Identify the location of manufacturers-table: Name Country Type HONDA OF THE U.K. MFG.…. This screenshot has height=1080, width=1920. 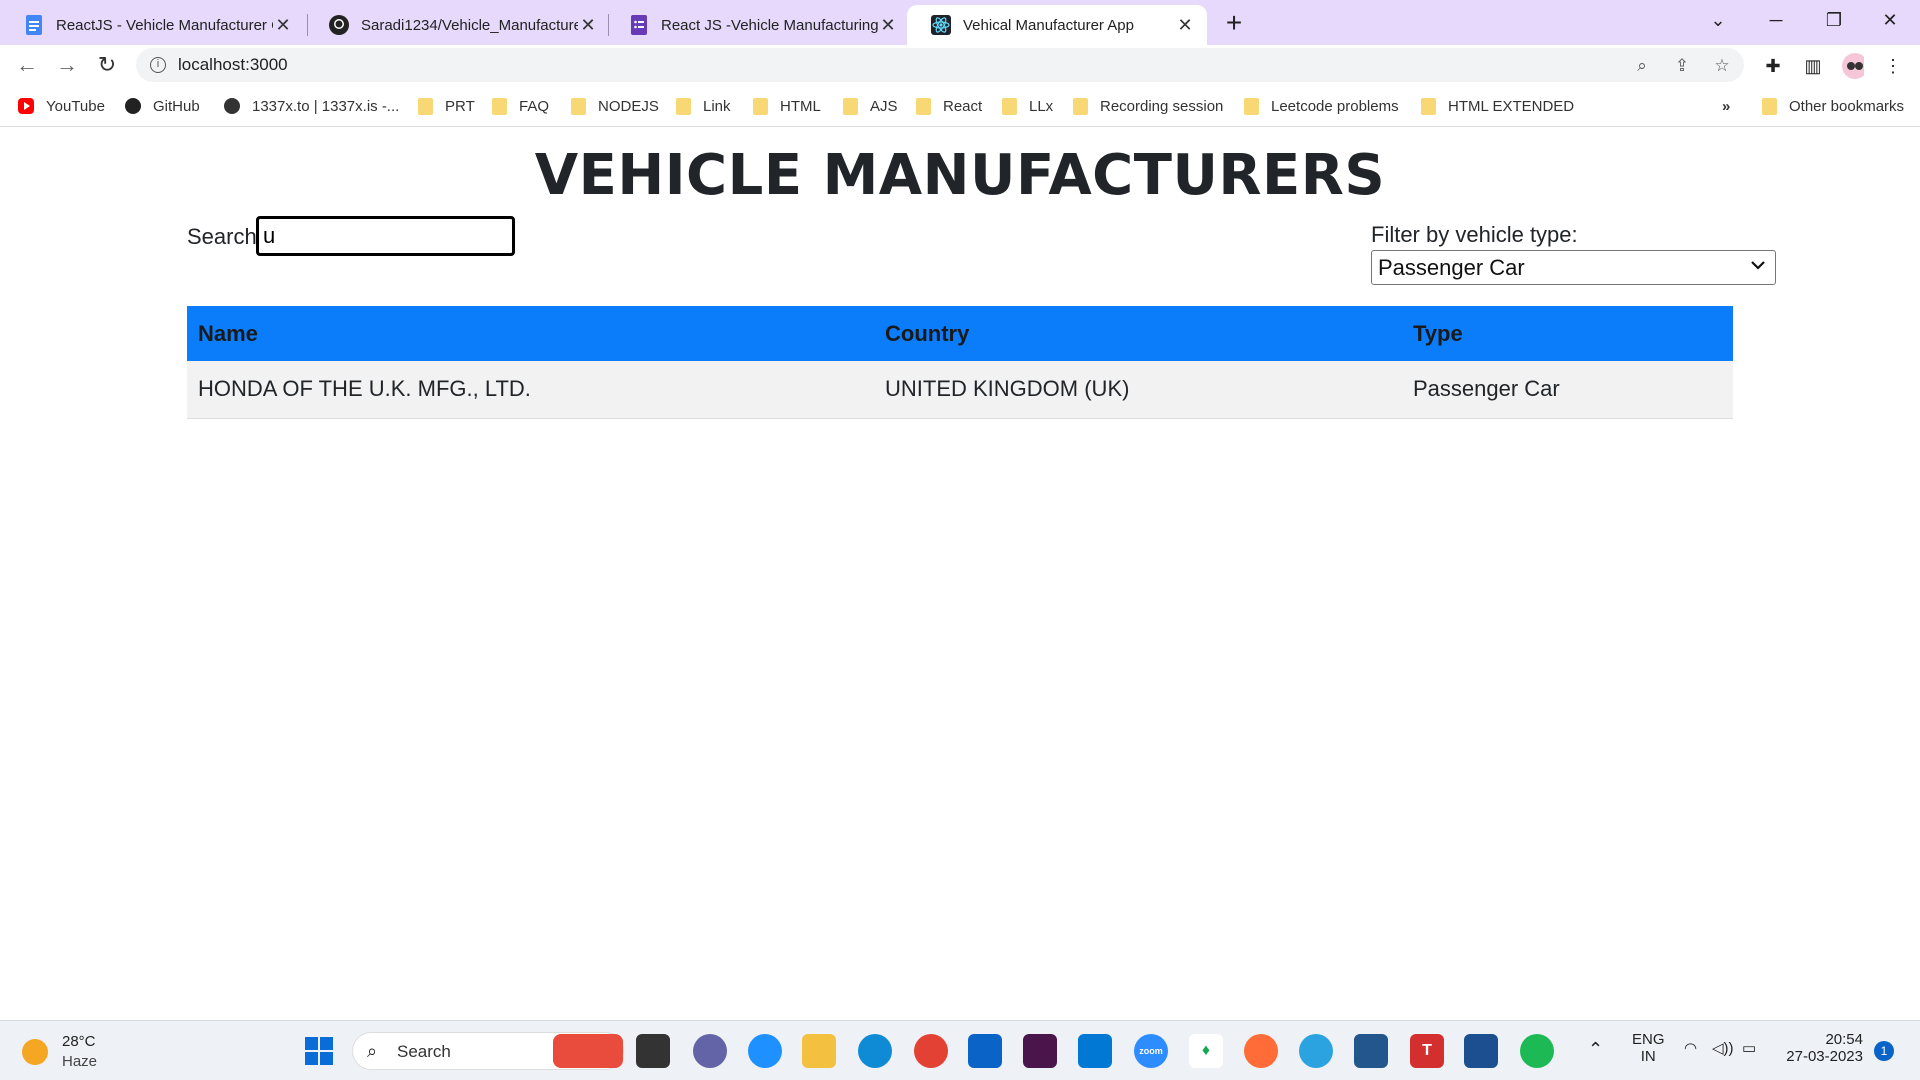
(960, 362).